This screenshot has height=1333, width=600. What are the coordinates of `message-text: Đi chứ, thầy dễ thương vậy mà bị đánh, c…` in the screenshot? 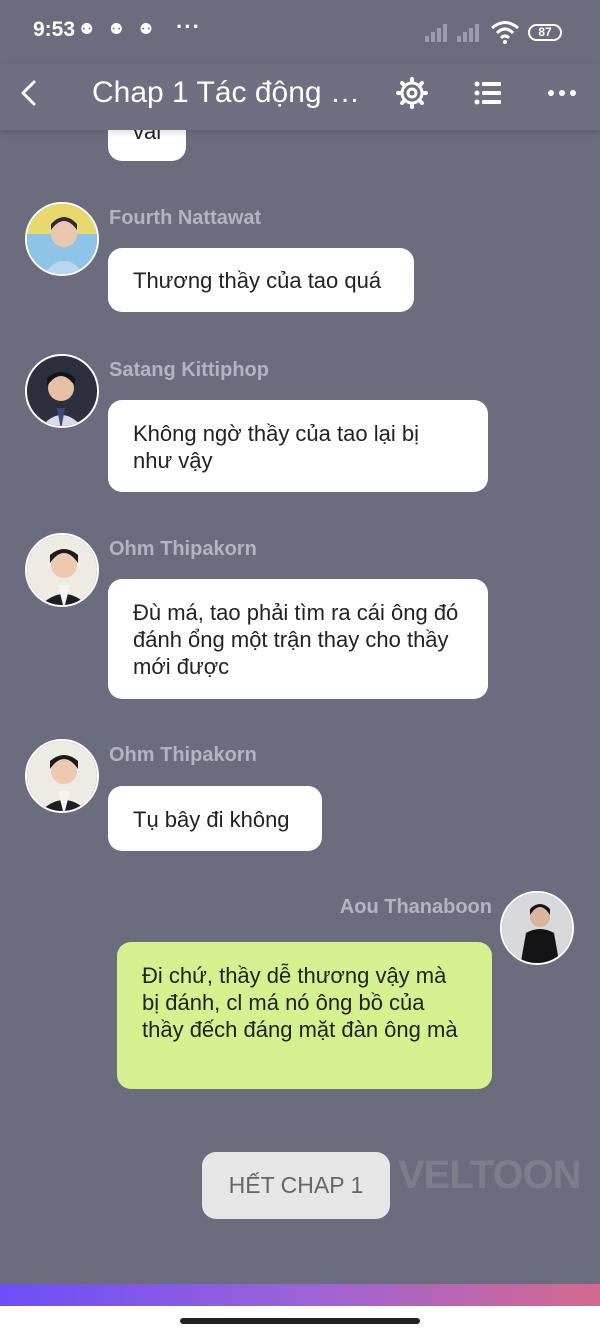 It's located at (300, 1002).